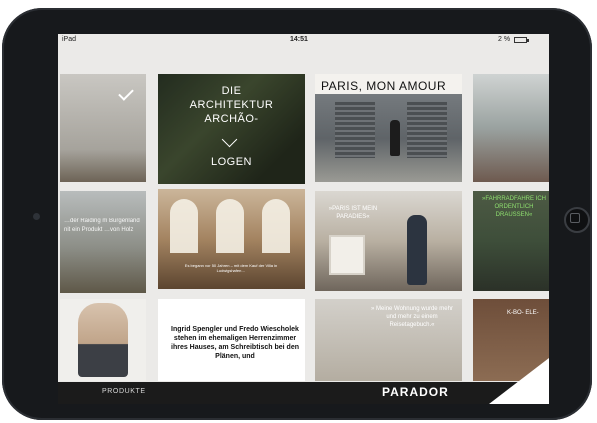 This screenshot has height=423, width=597. What do you see at coordinates (231, 162) in the screenshot?
I see `tile-title-line: LOGEN` at bounding box center [231, 162].